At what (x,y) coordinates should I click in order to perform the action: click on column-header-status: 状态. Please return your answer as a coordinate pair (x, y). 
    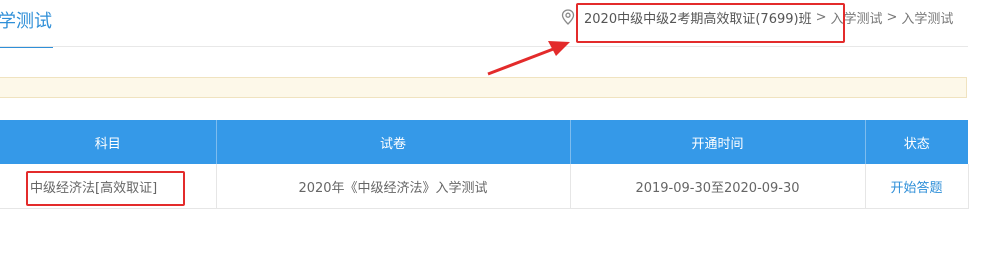
    Looking at the image, I should click on (916, 142).